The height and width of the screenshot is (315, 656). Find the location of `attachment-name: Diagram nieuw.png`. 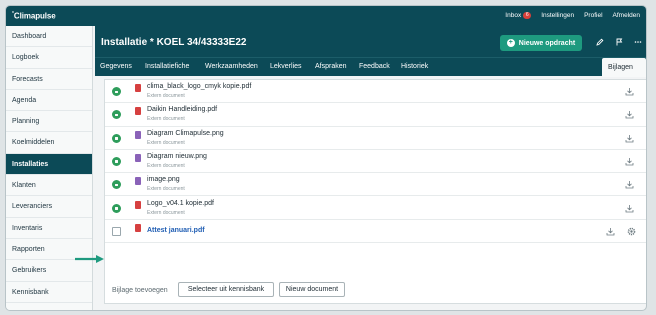

attachment-name: Diagram nieuw.png is located at coordinates (177, 156).